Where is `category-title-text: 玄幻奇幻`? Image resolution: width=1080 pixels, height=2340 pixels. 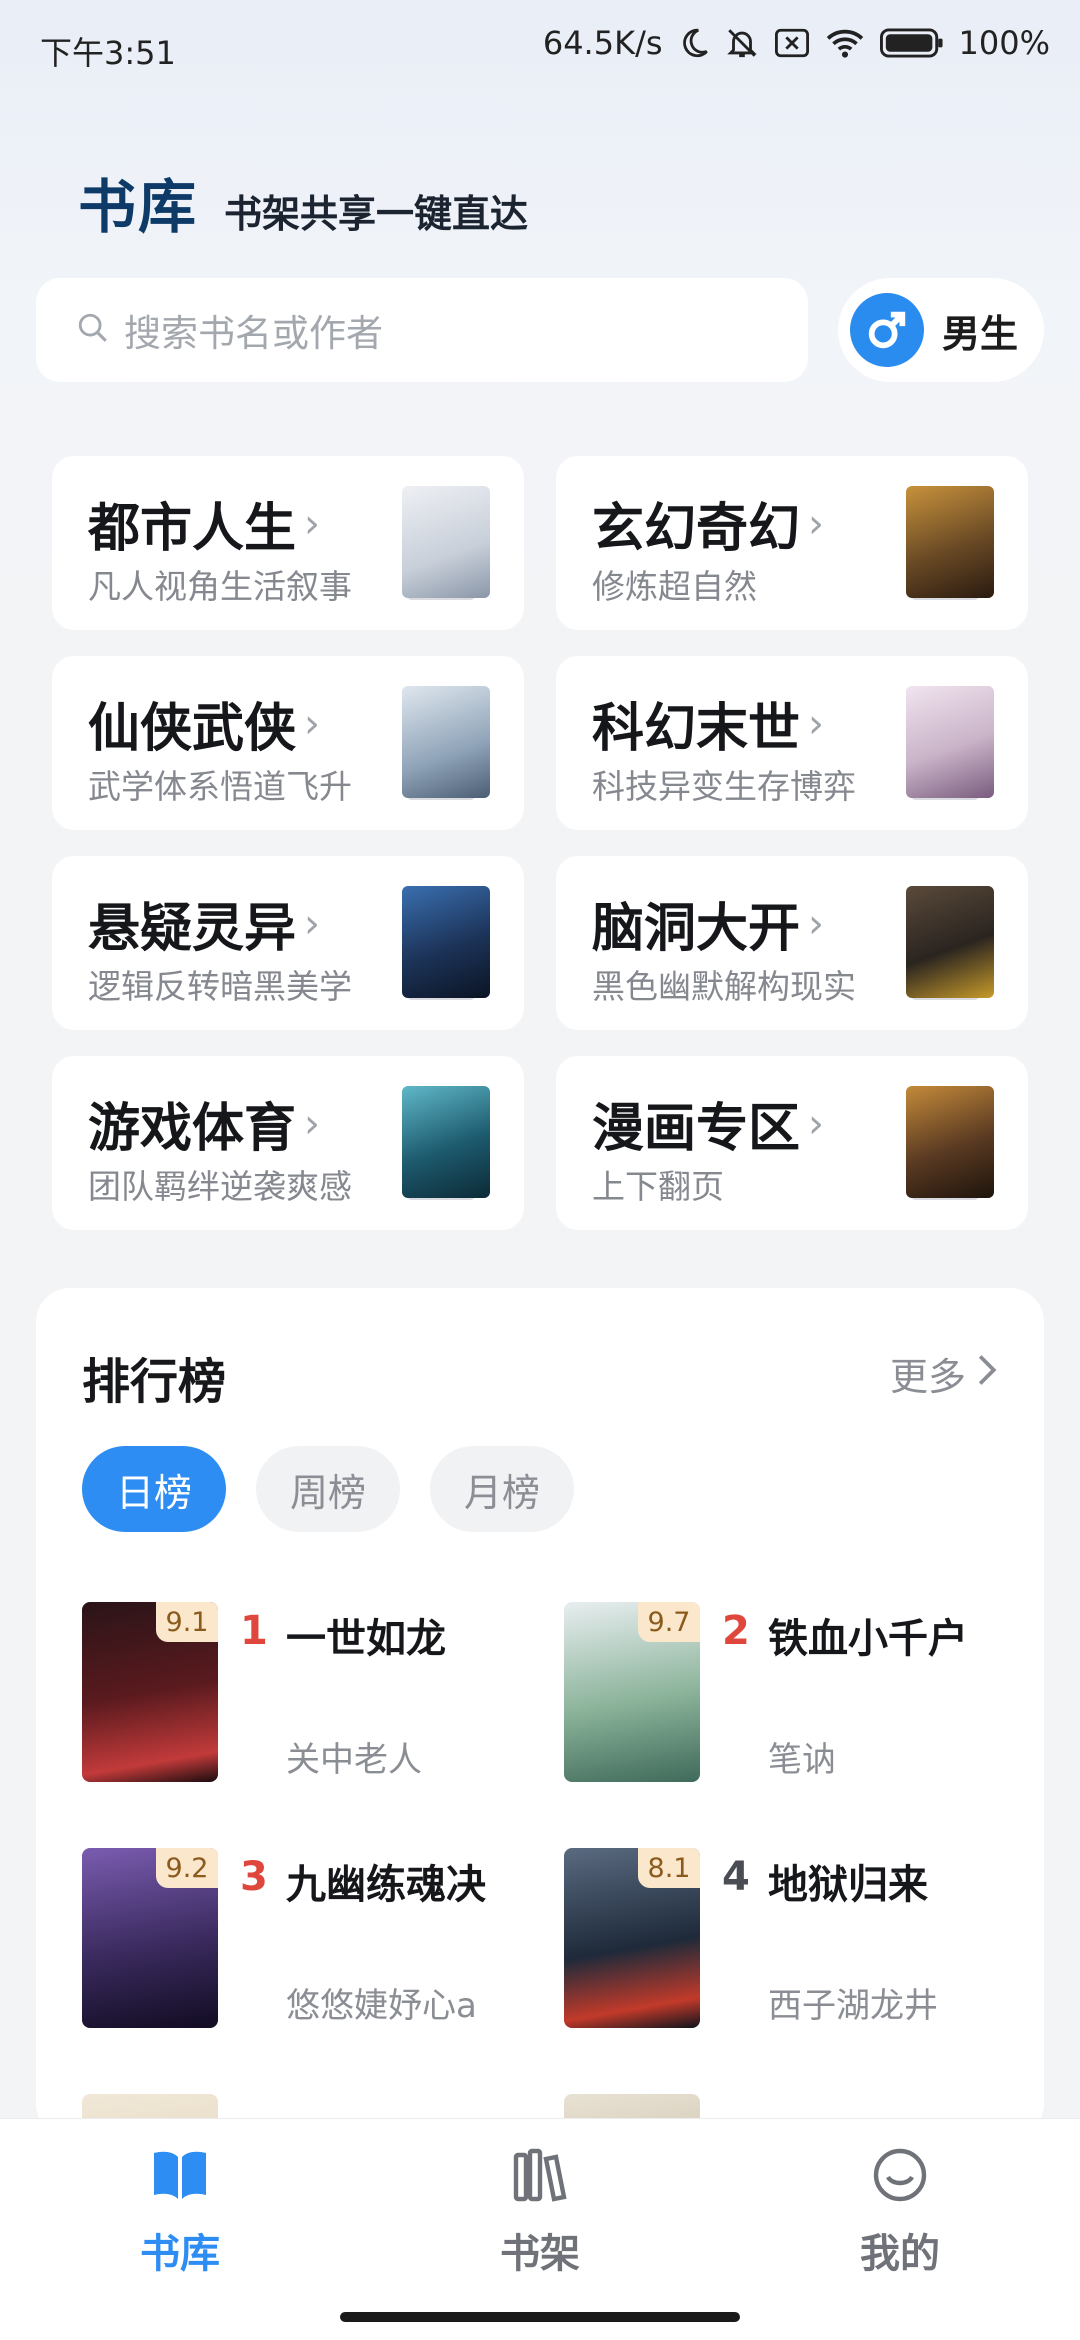 category-title-text: 玄幻奇幻 is located at coordinates (696, 529).